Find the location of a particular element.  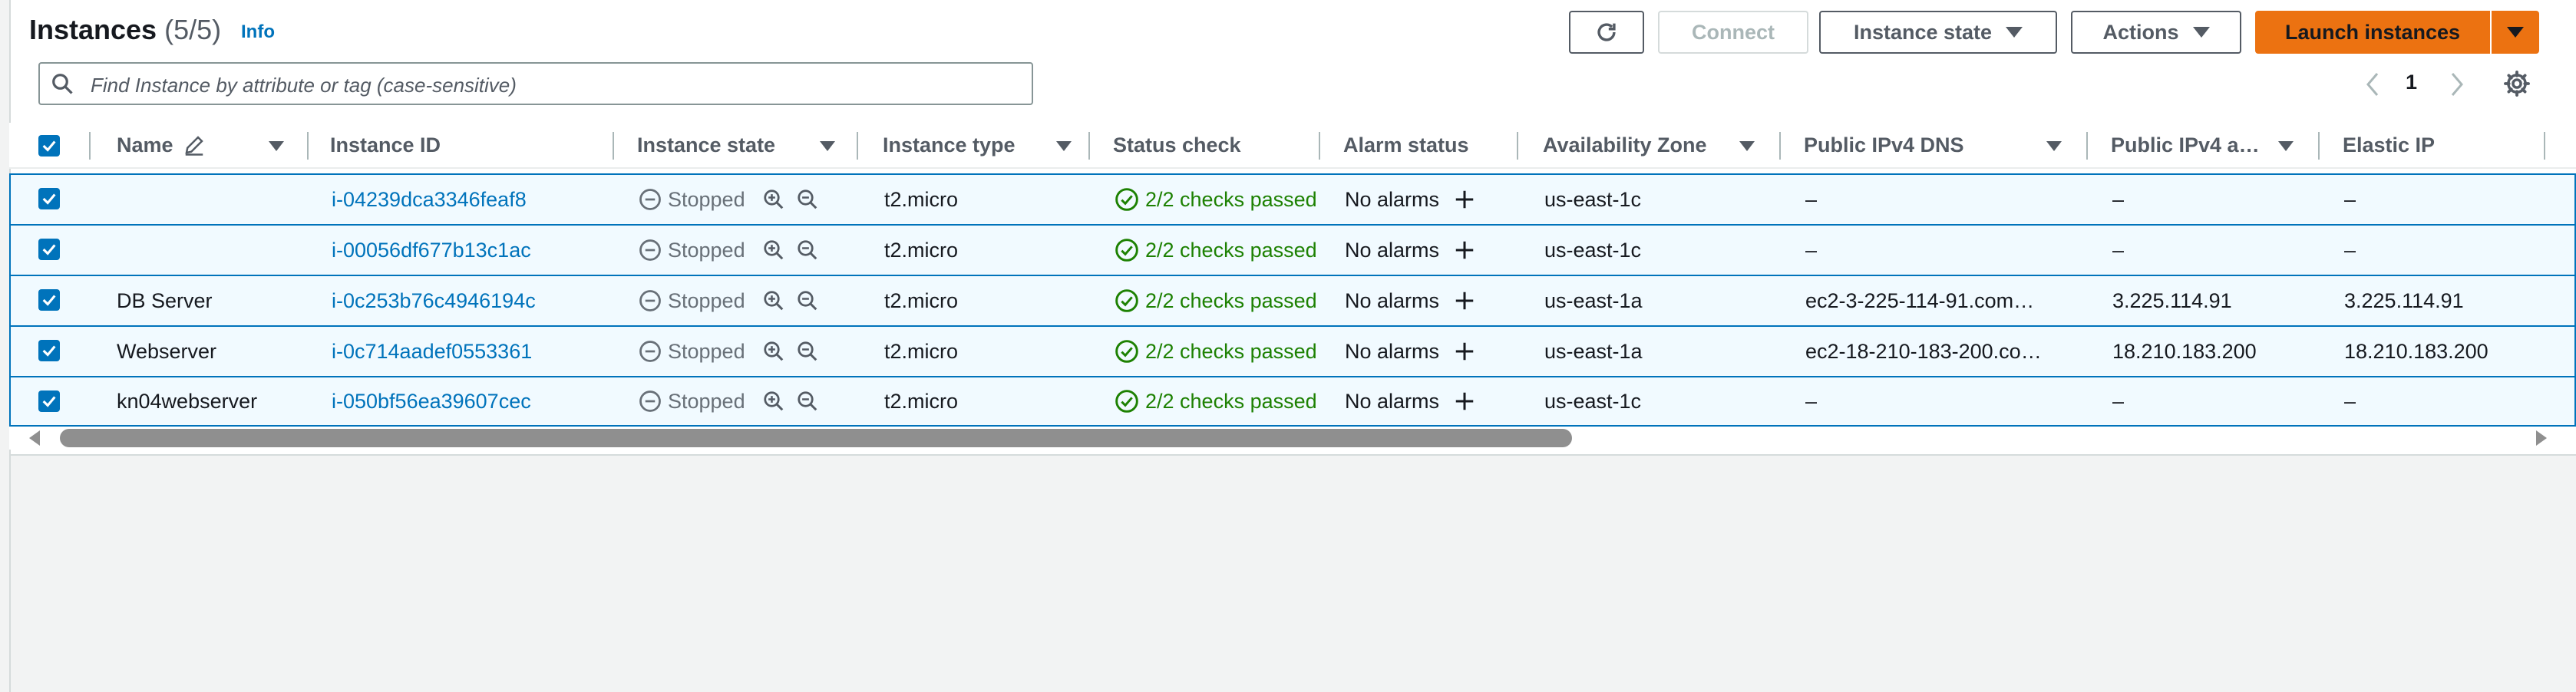

column-header-instance-id: Instance ID is located at coordinates (385, 145).